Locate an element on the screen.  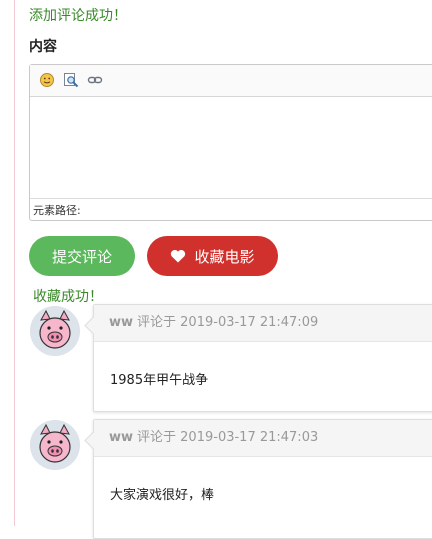
comment-header: ww 评论于 2019-03-17 21:47:09 is located at coordinates (263, 323).